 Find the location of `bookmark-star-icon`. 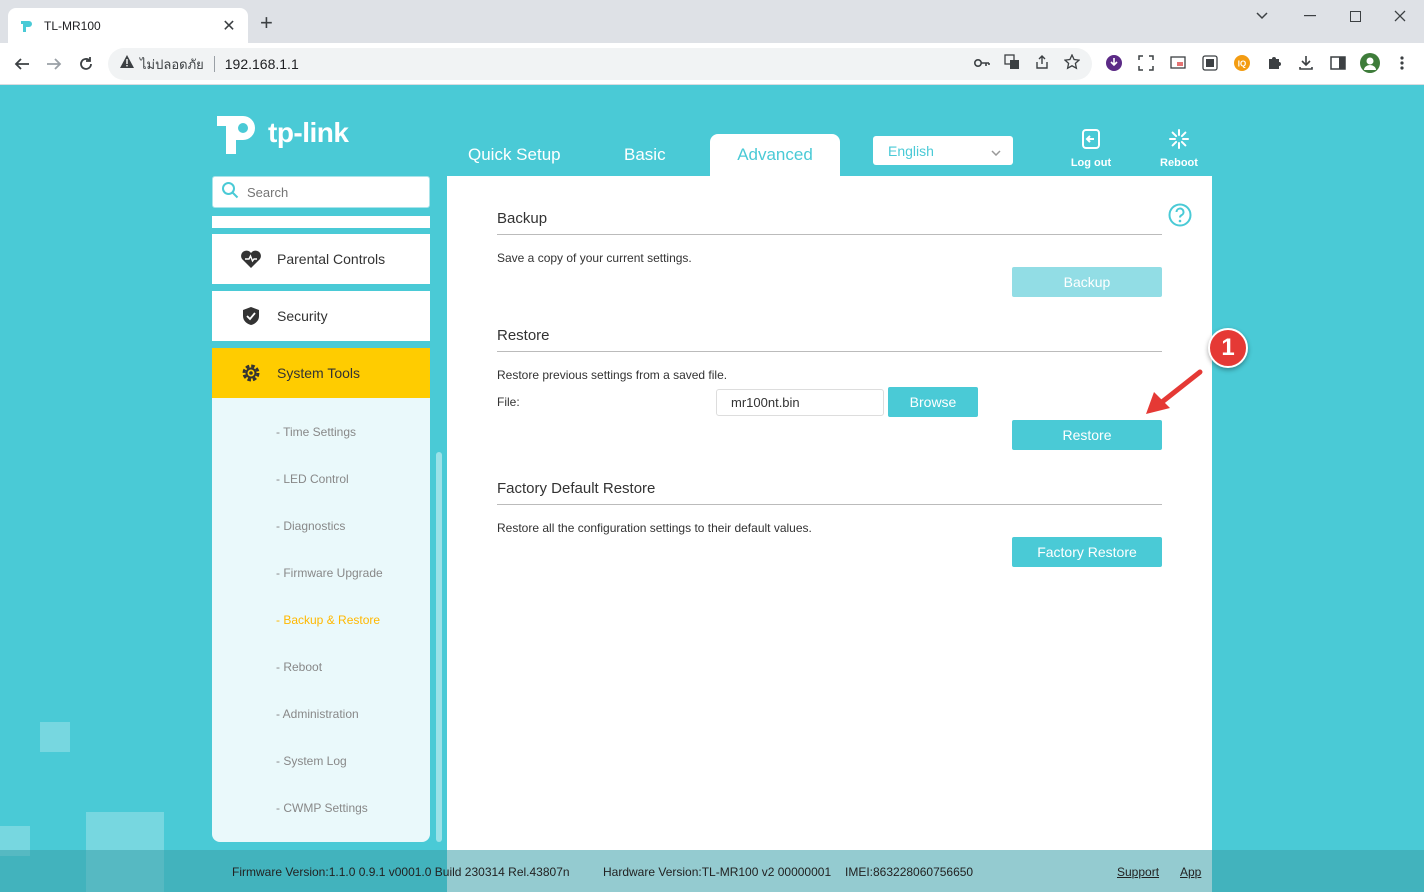

bookmark-star-icon is located at coordinates (1072, 63).